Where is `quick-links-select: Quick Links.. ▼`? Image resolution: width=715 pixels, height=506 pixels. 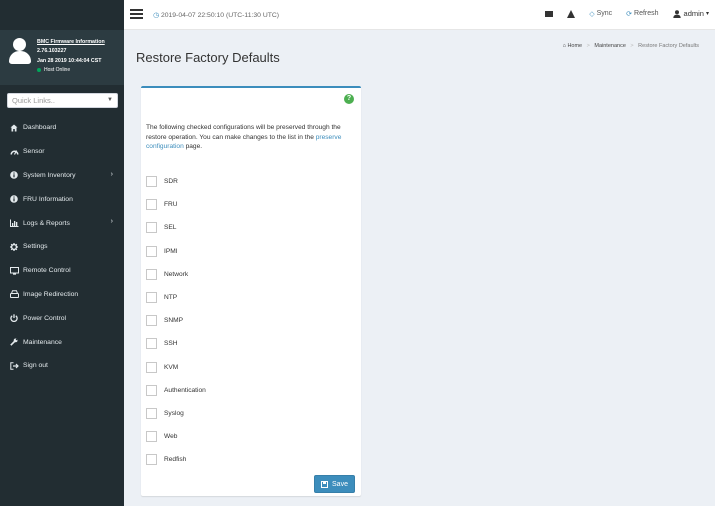 quick-links-select: Quick Links.. ▼ is located at coordinates (62, 100).